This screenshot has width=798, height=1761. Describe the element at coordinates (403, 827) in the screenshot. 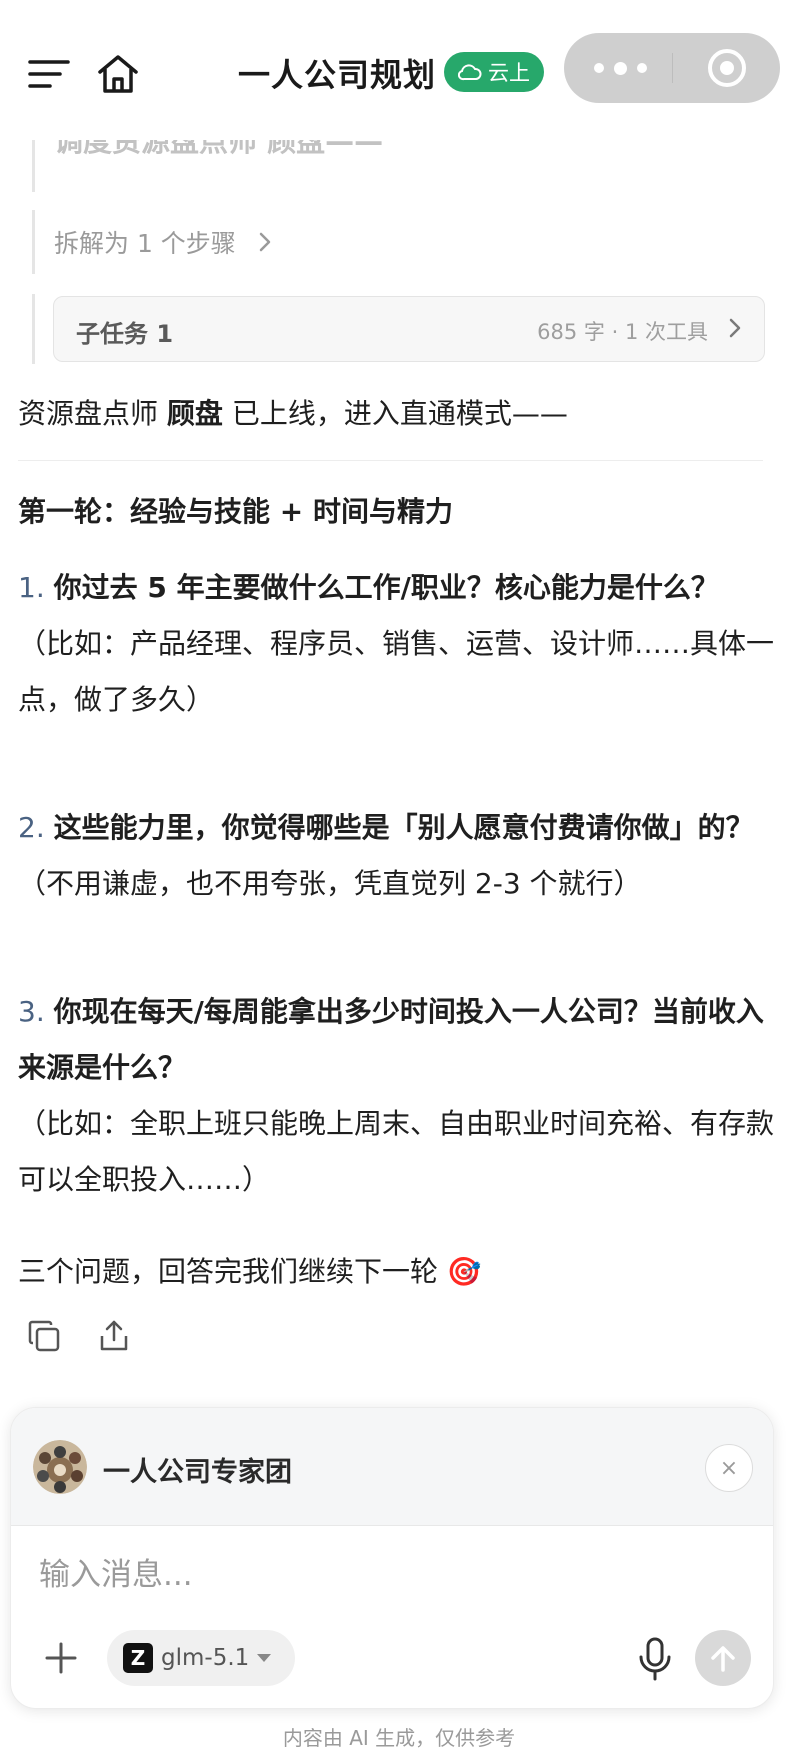

I see `question-title: 这些能力里，你觉得哪些是「别人愿意付费请你做」的？` at that location.